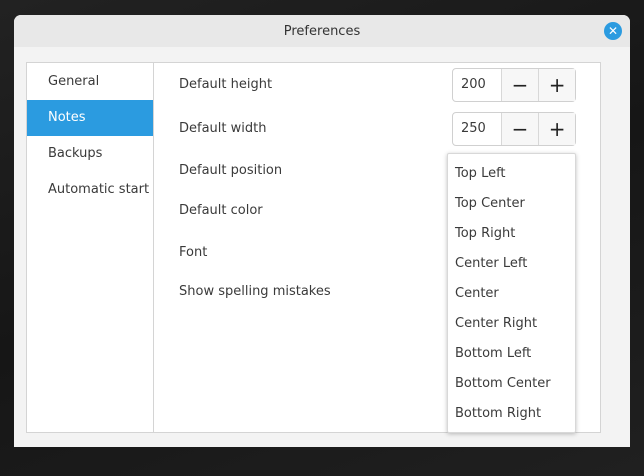 This screenshot has width=644, height=476. What do you see at coordinates (511, 174) in the screenshot?
I see `menu-item-top-left: Top Left` at bounding box center [511, 174].